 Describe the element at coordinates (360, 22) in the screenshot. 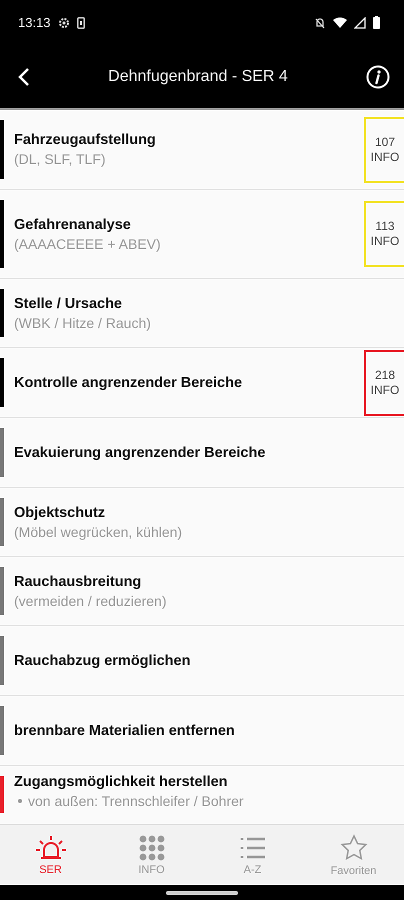

I see `signal-icon` at that location.